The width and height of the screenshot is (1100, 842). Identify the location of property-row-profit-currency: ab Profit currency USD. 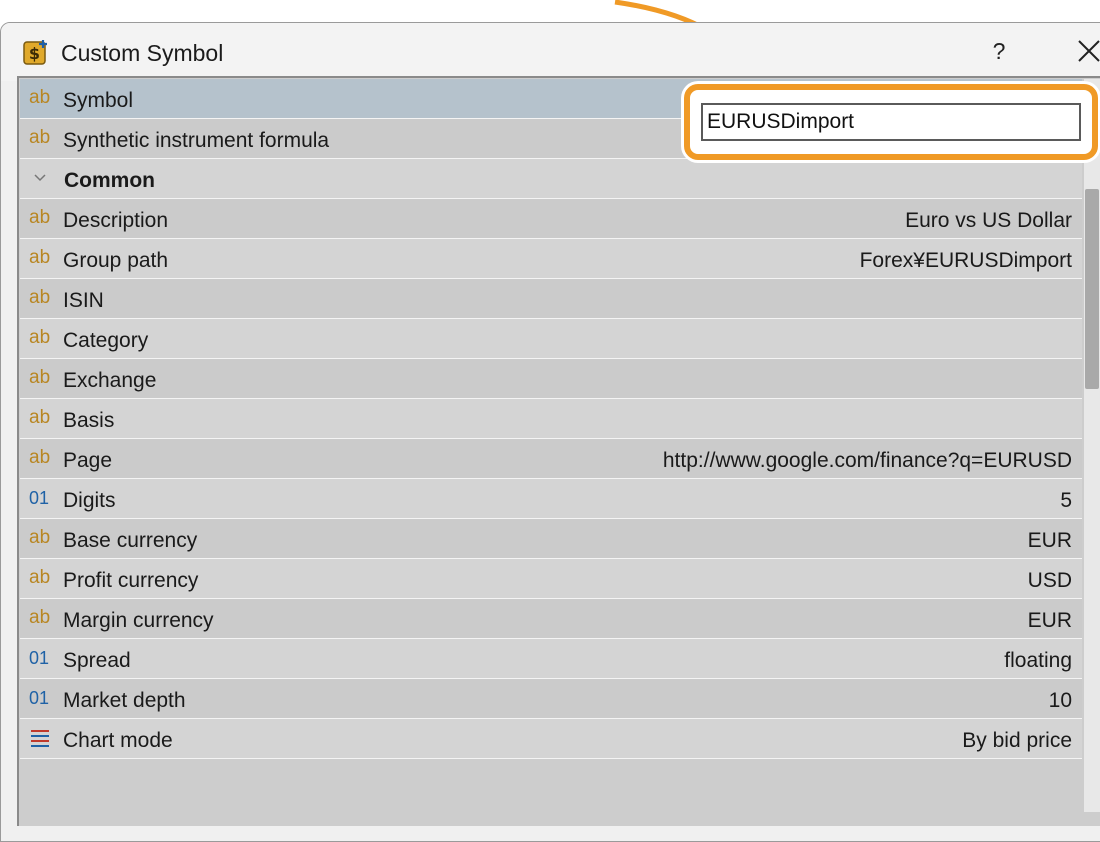
(551, 579).